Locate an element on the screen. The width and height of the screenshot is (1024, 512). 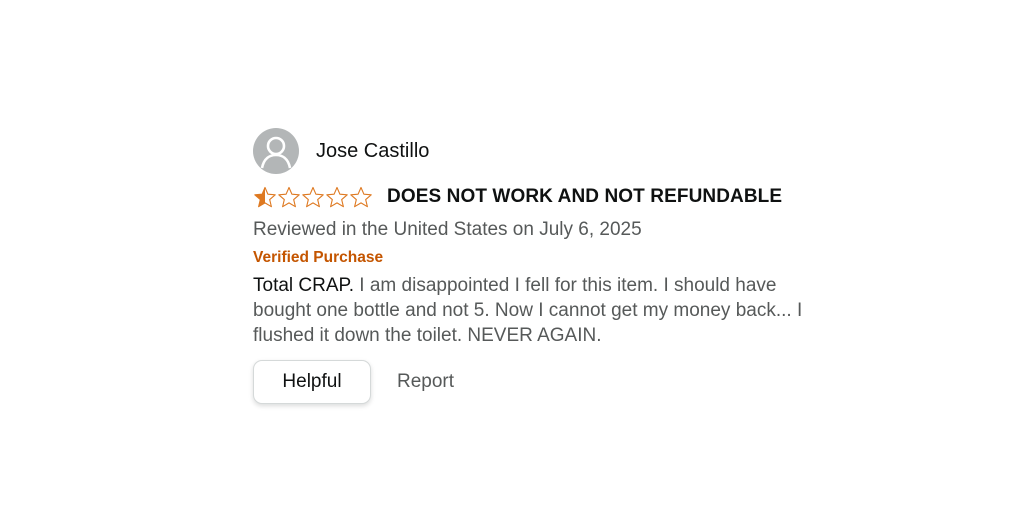
review-actions: Helpful Report is located at coordinates (533, 382).